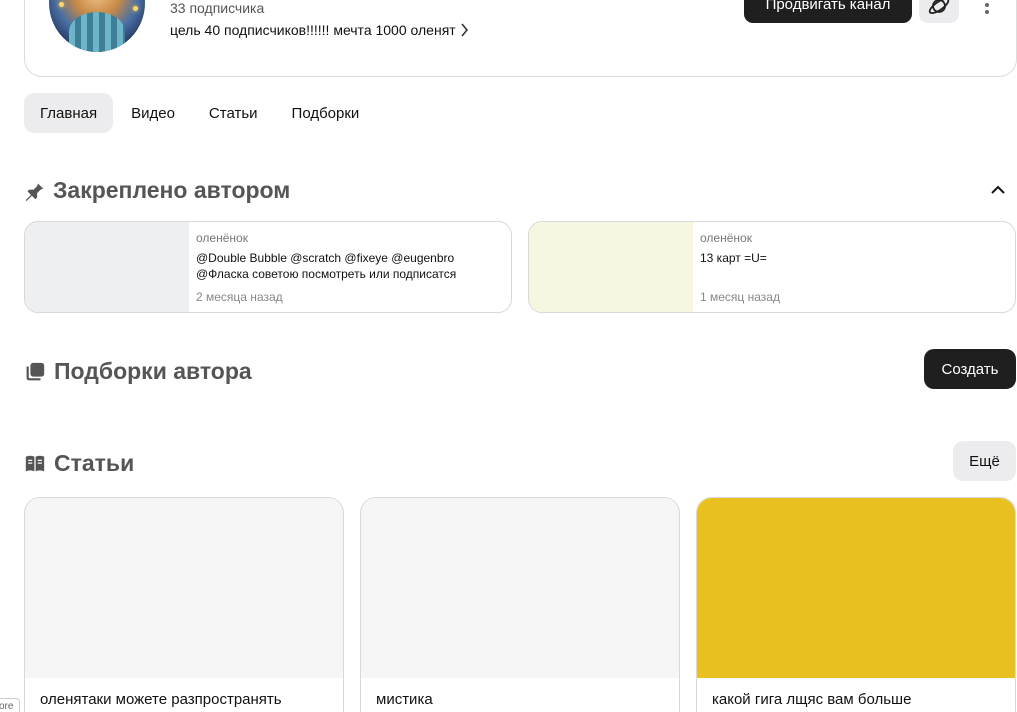 The width and height of the screenshot is (1017, 712). Describe the element at coordinates (998, 190) in the screenshot. I see `chevron-up-icon` at that location.